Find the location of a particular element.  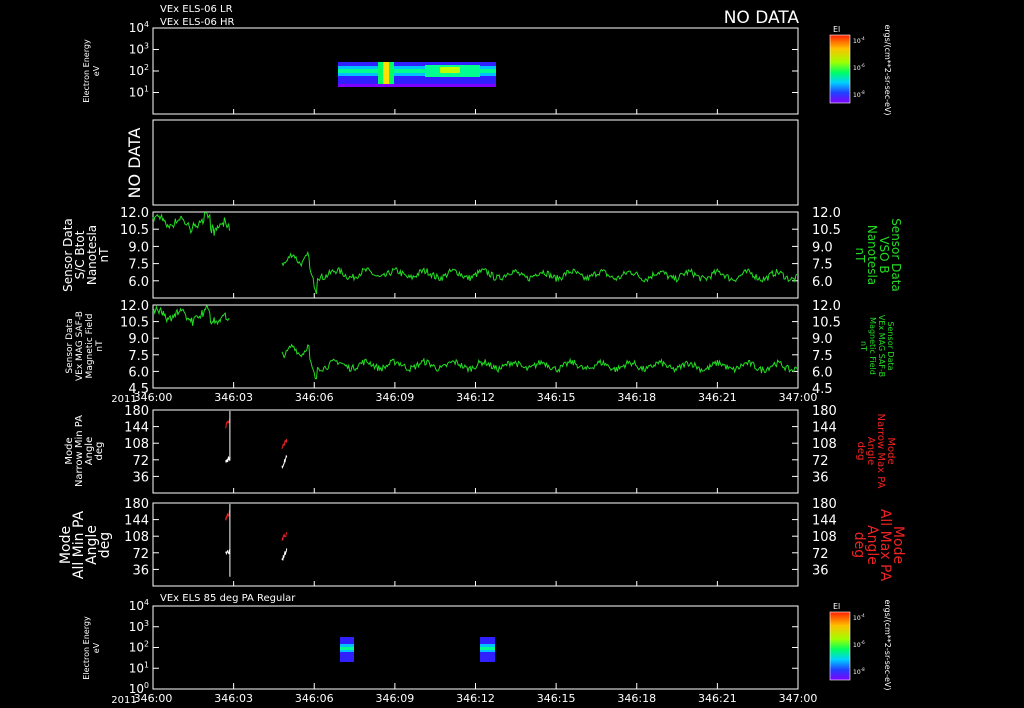

panel1-cbtick-base-1: 10 is located at coordinates (857, 68).